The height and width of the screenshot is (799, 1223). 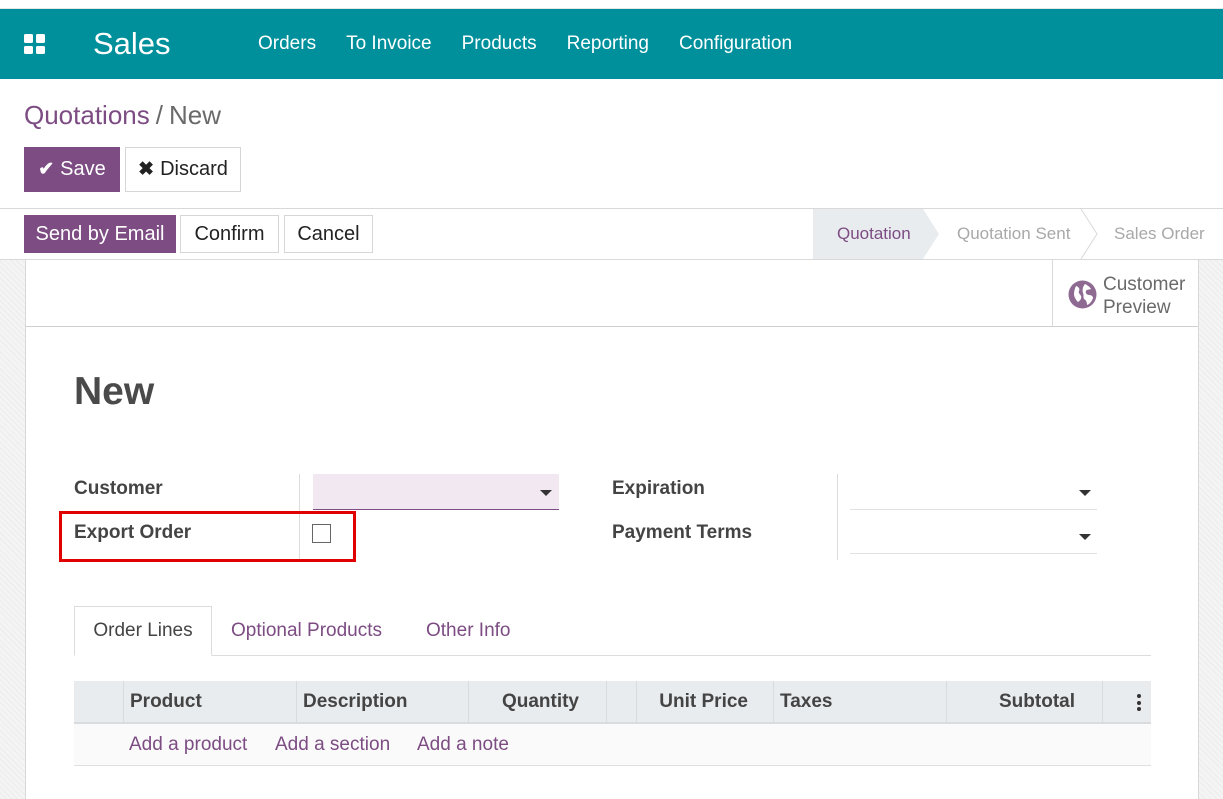 I want to click on customer-label: Customer, so click(x=118, y=488).